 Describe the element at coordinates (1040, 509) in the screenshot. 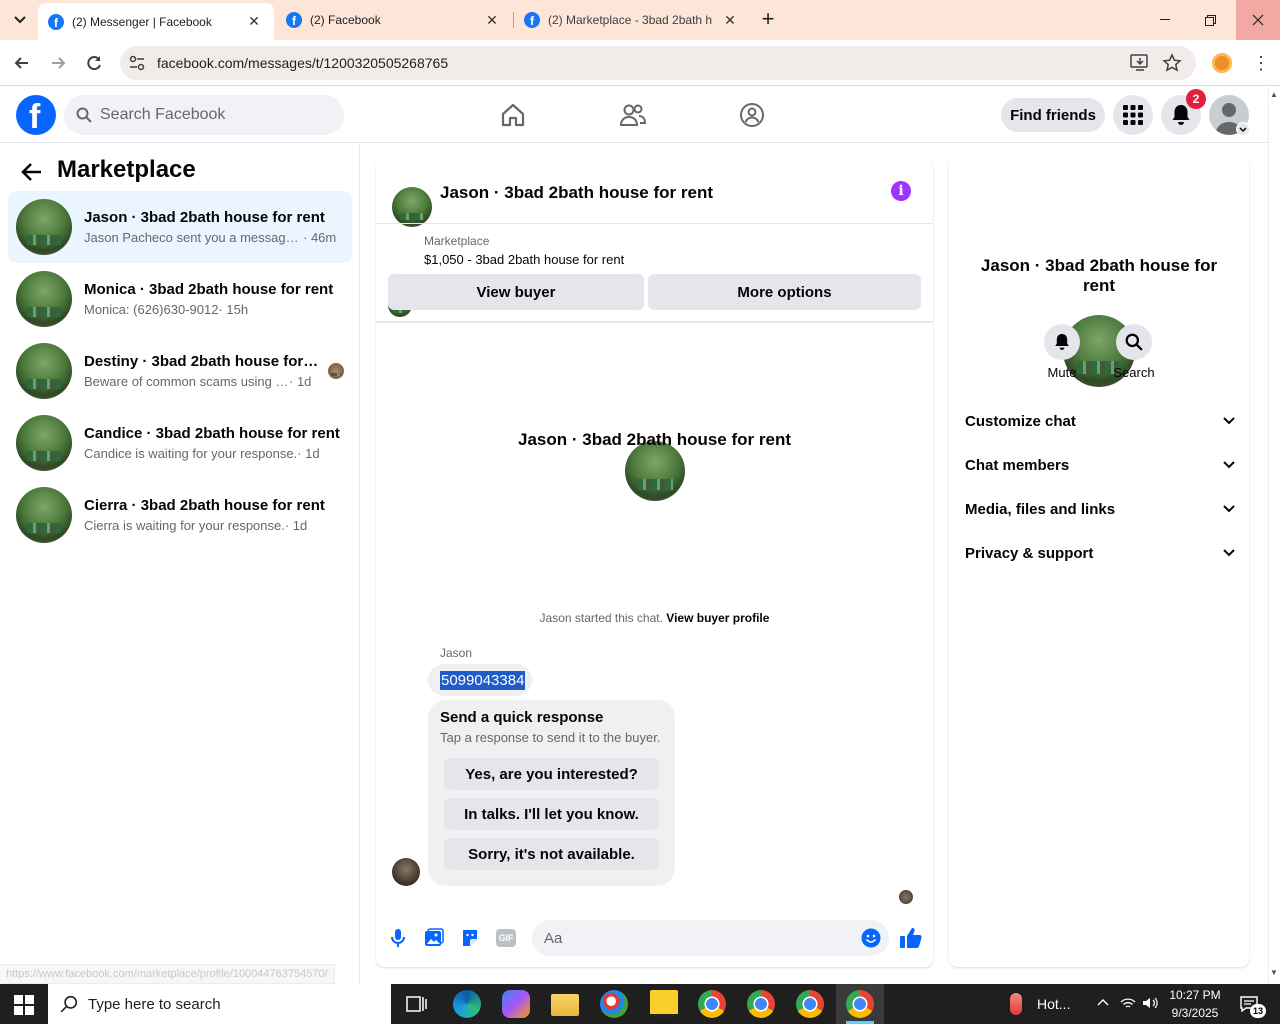

I see `section-label: Media, files and links` at that location.